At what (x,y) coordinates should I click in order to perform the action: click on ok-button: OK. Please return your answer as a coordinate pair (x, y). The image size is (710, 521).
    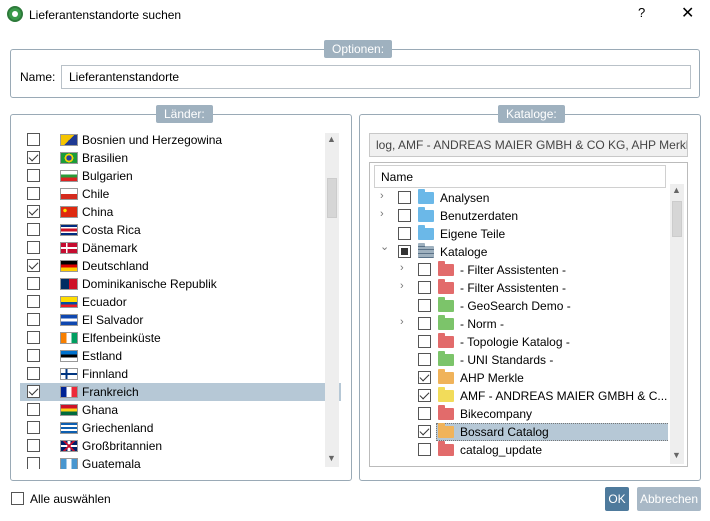
    Looking at the image, I should click on (617, 499).